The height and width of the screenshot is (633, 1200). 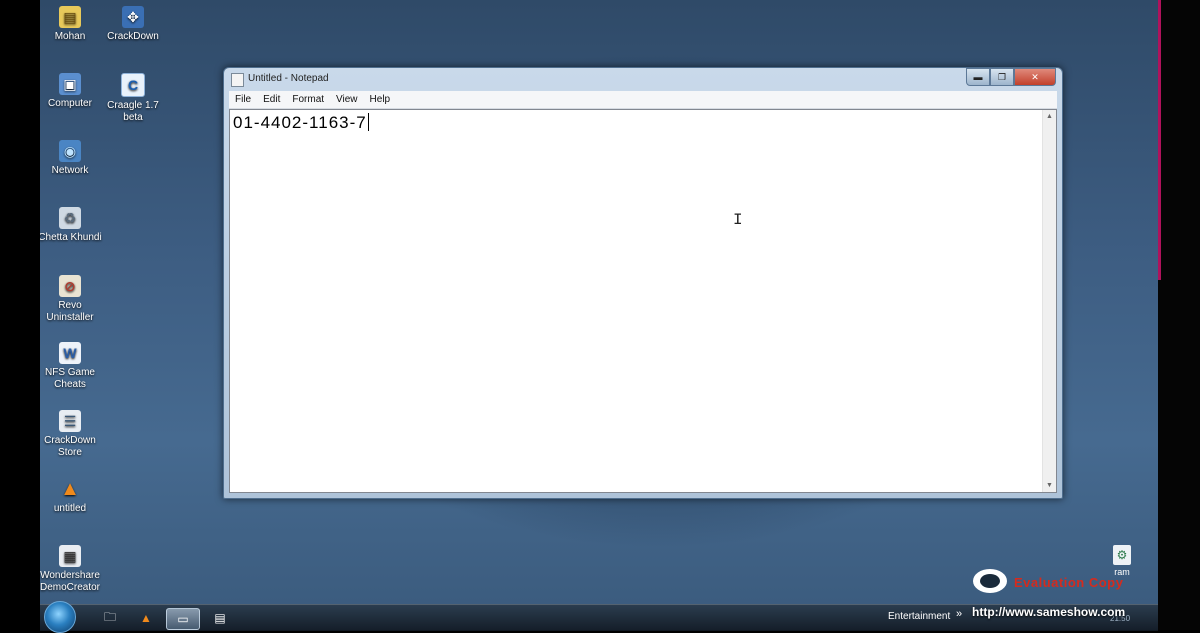 What do you see at coordinates (643, 79) in the screenshot?
I see `title-bar: Untitled - Notepad ▬ ❐ ✕` at bounding box center [643, 79].